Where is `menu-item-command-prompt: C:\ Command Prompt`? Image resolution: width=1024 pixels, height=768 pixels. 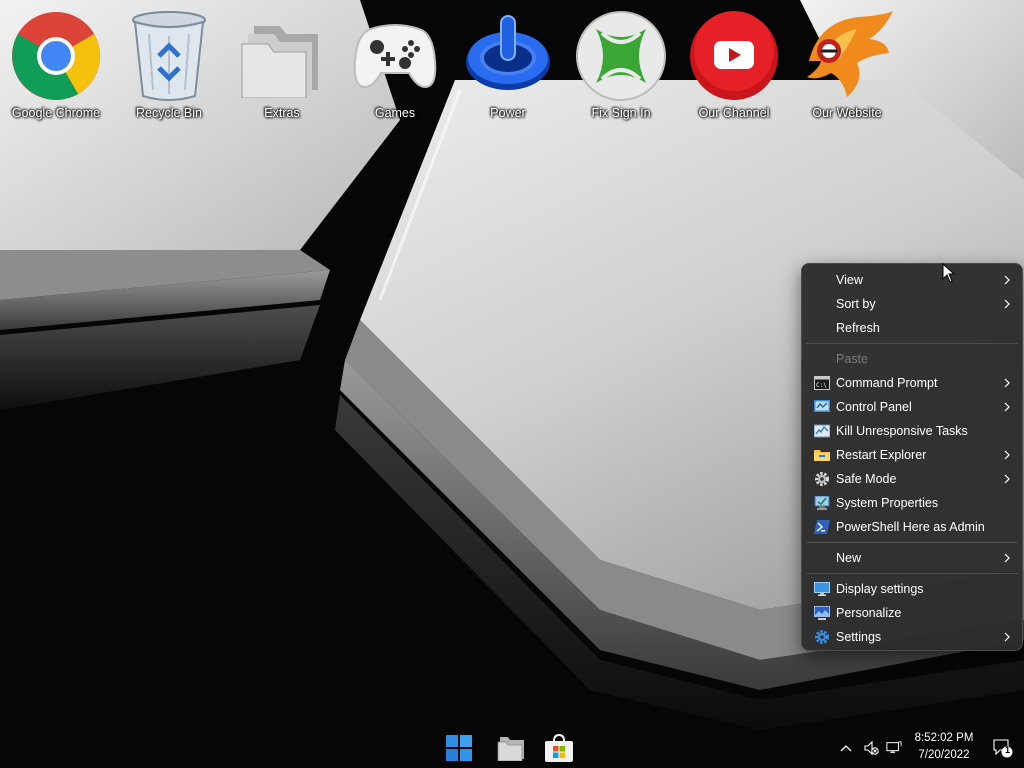 menu-item-command-prompt: C:\ Command Prompt is located at coordinates (912, 383).